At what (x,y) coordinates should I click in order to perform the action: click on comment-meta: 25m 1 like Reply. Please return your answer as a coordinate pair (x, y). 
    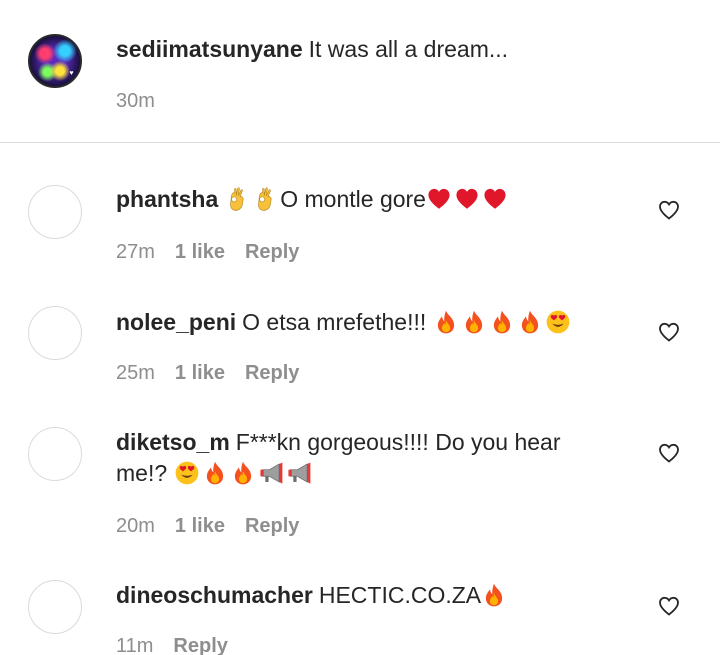
    Looking at the image, I should click on (207, 373).